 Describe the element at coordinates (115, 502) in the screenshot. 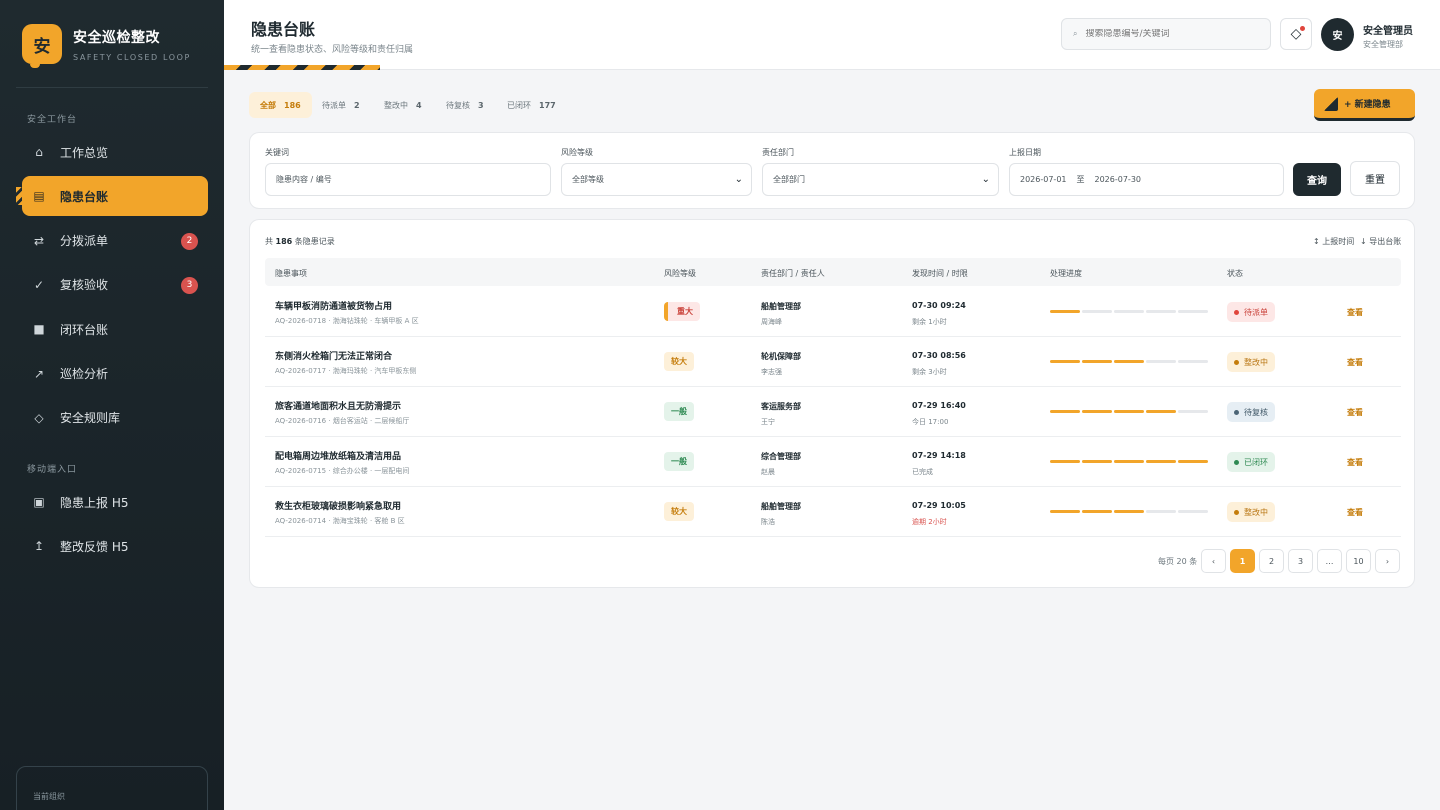

I see `sidebar-mobile-item: ▣ 隐患上报 H5` at that location.